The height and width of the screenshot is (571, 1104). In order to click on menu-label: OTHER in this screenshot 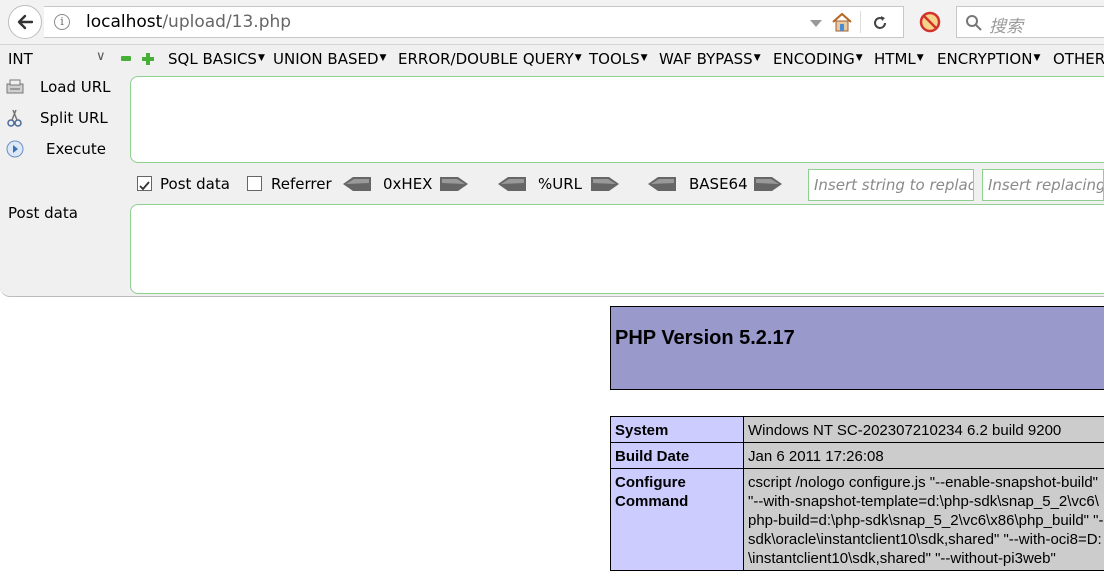, I will do `click(1078, 59)`.